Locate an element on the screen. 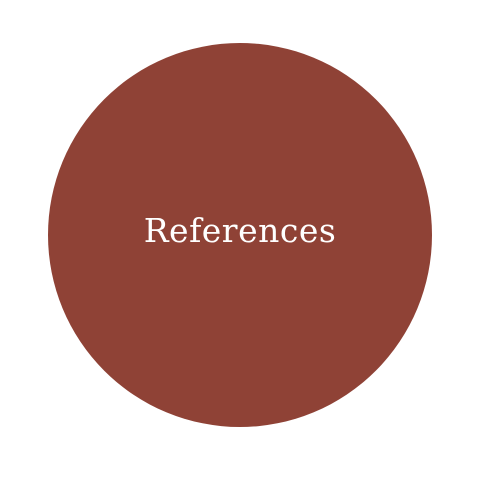 The height and width of the screenshot is (487, 496). references-label: References is located at coordinates (240, 230).